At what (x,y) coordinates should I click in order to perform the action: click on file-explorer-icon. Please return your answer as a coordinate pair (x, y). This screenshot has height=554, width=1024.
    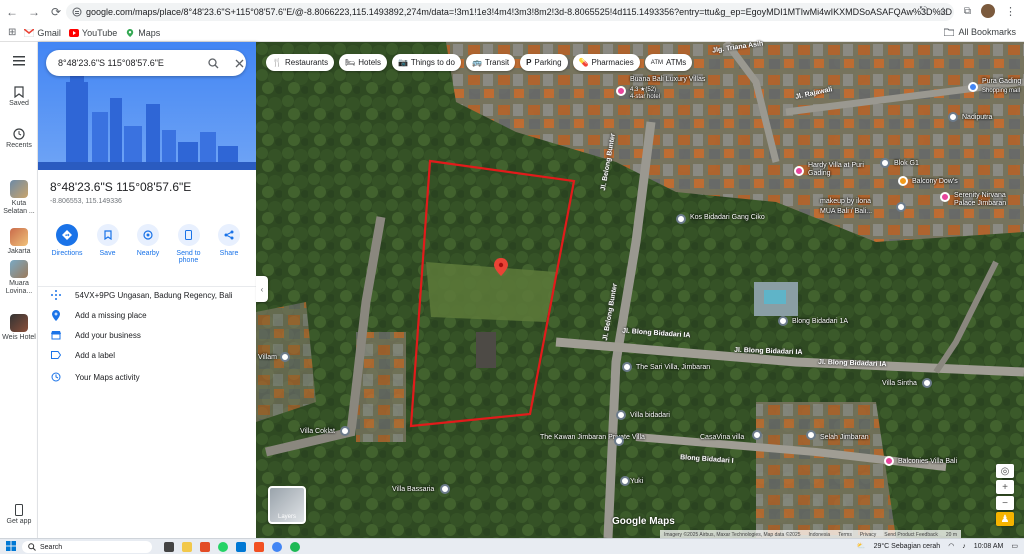
    Looking at the image, I should click on (187, 547).